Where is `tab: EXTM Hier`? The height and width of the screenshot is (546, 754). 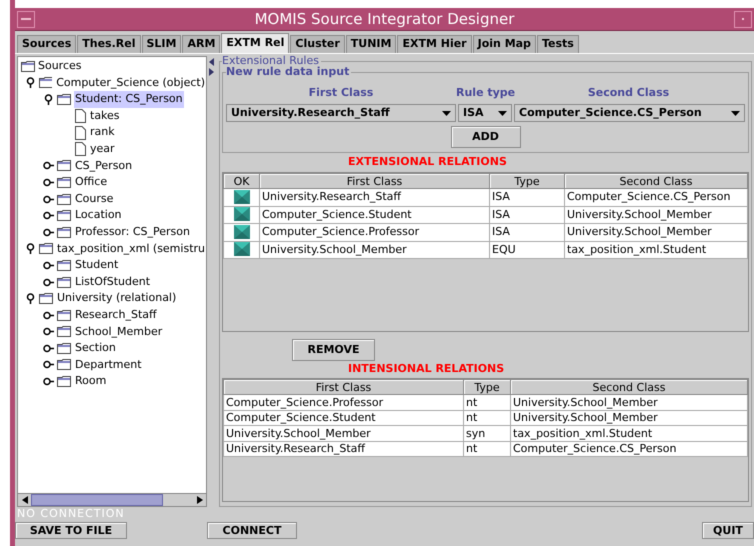 tab: EXTM Hier is located at coordinates (434, 44).